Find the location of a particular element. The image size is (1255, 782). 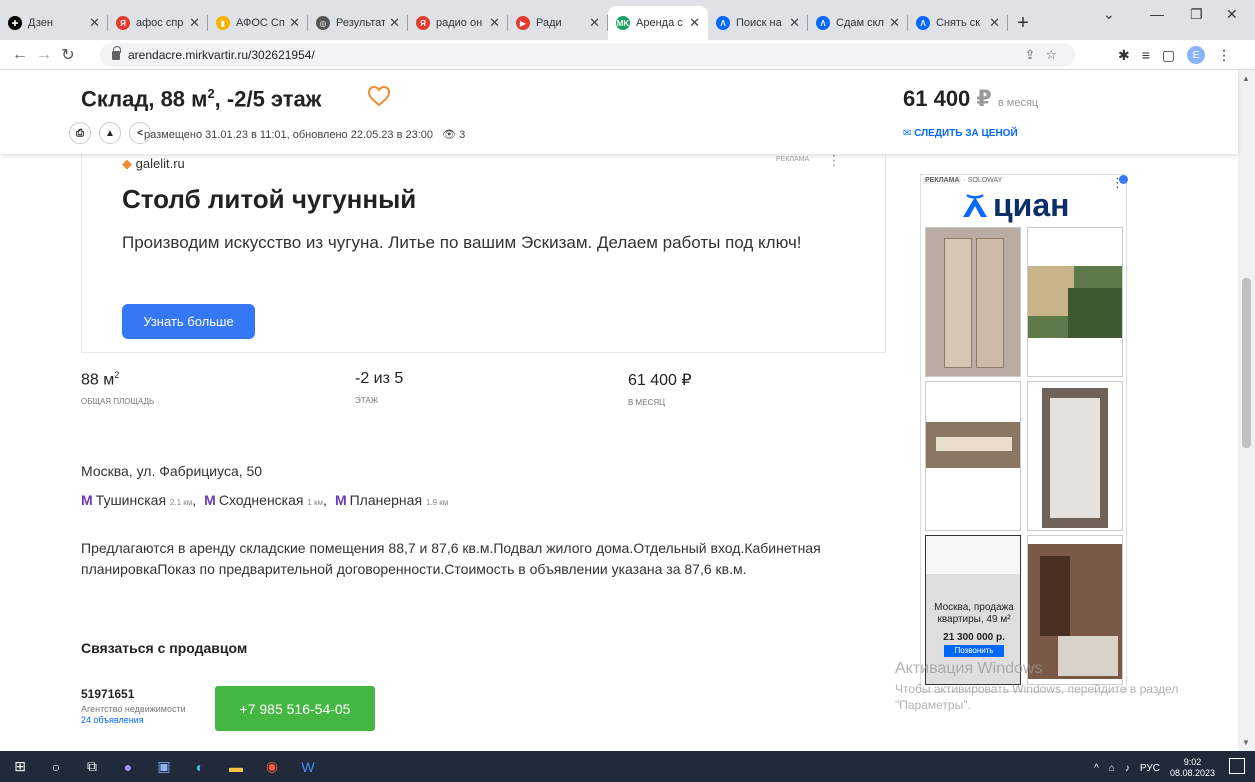

browser-tab: MK Аренда с ✕ is located at coordinates (658, 23).